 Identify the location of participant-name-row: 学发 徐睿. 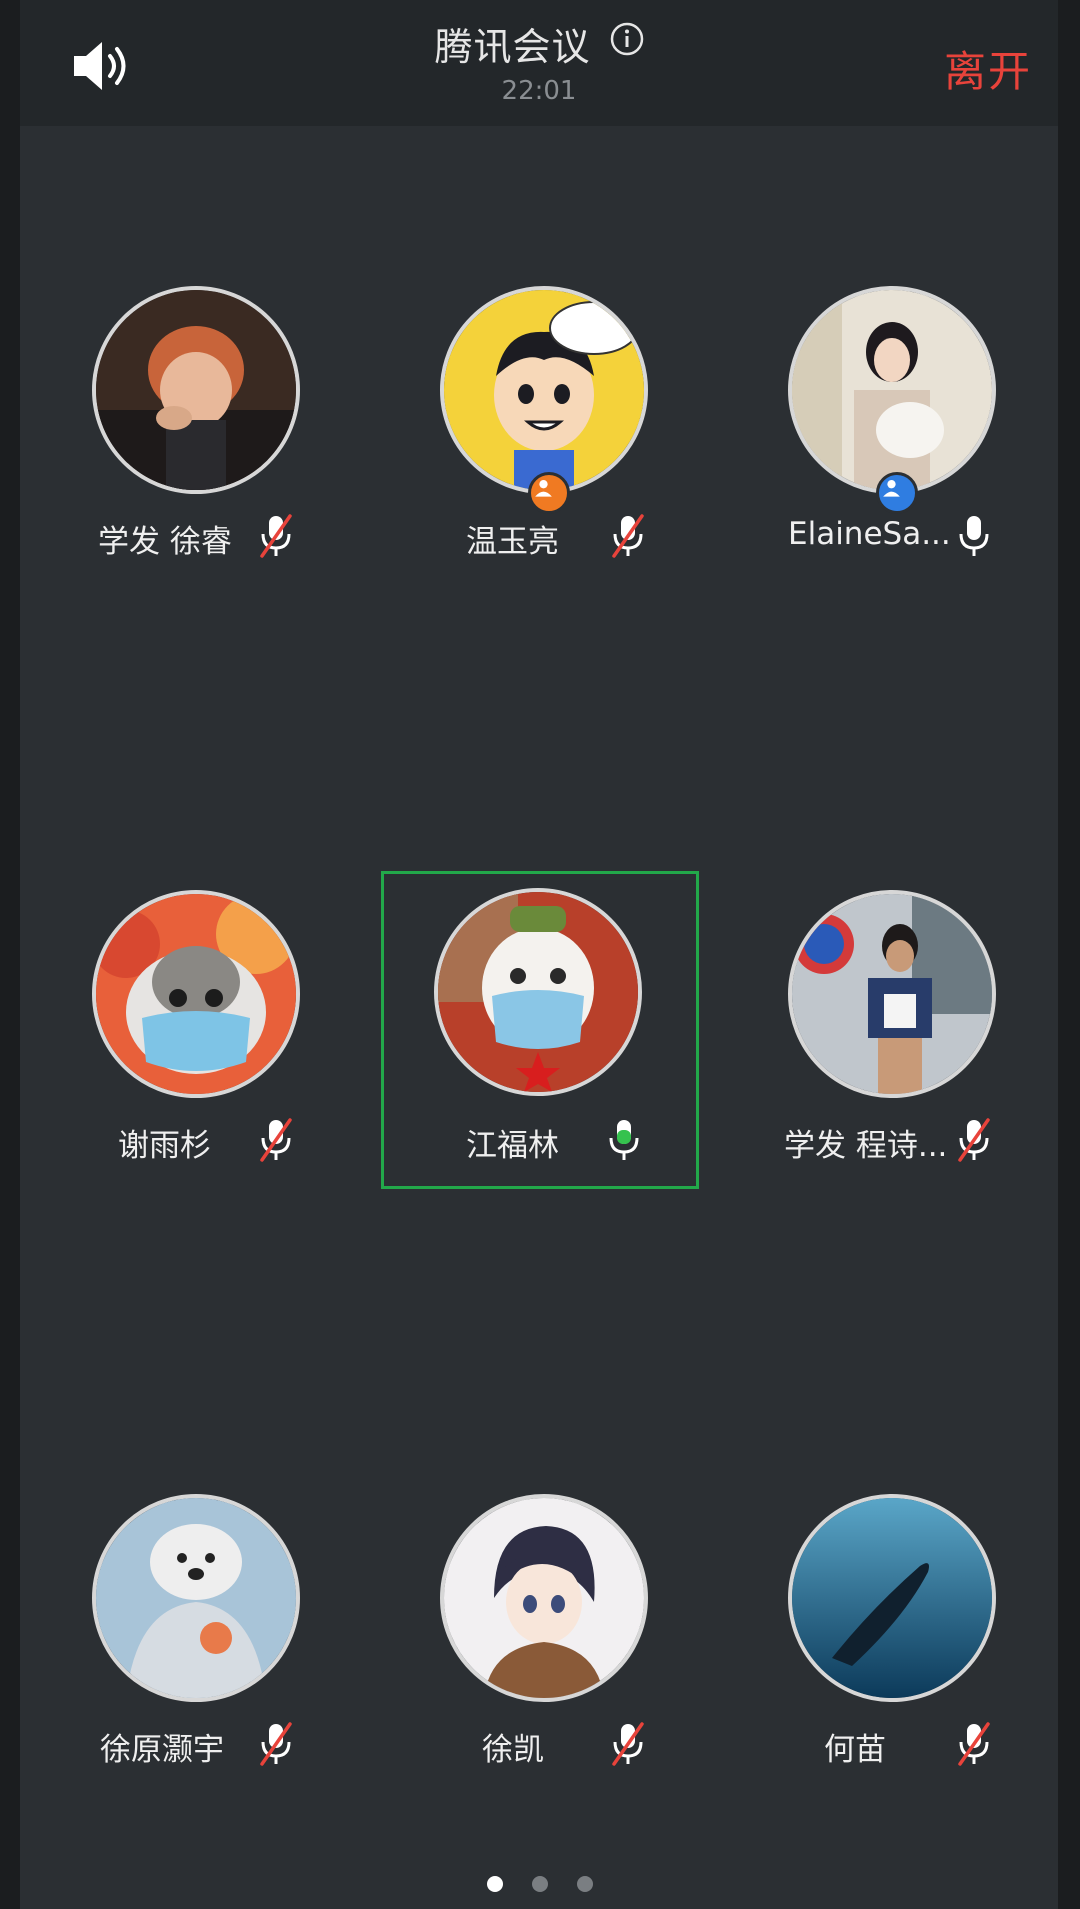
(198, 536).